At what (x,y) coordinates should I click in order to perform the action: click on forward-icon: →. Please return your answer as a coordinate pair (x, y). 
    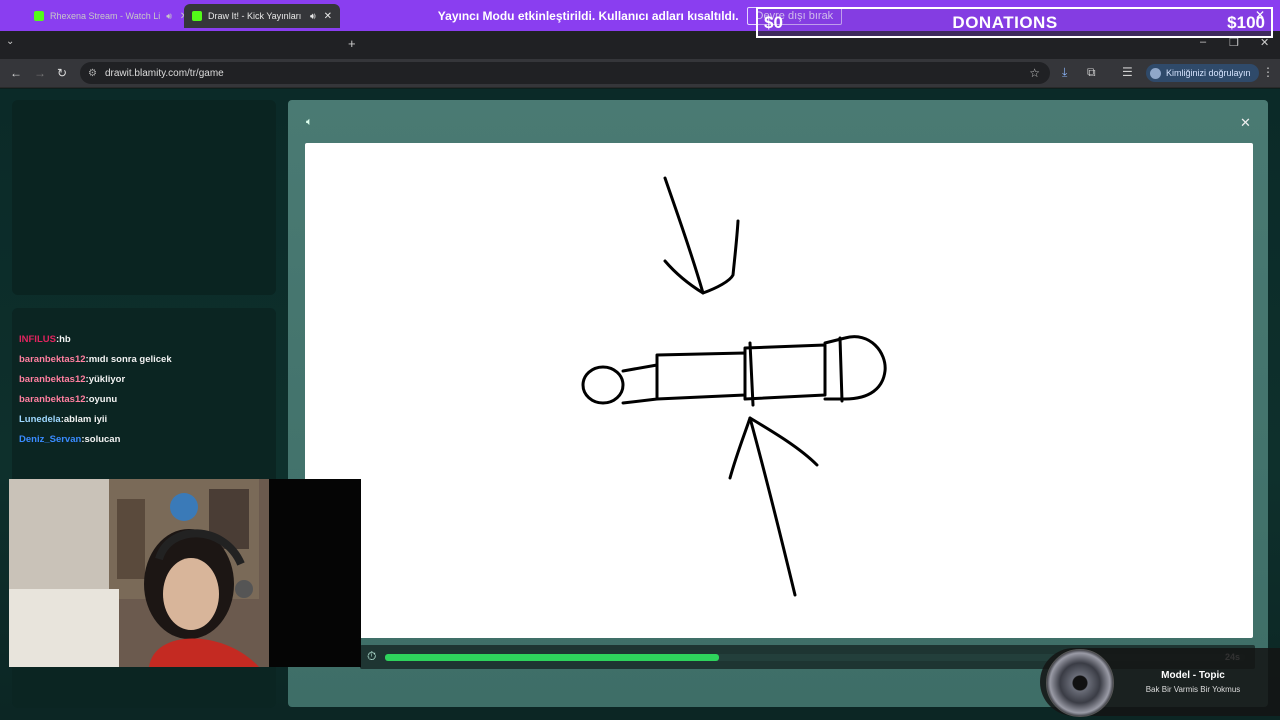
    Looking at the image, I should click on (40, 73).